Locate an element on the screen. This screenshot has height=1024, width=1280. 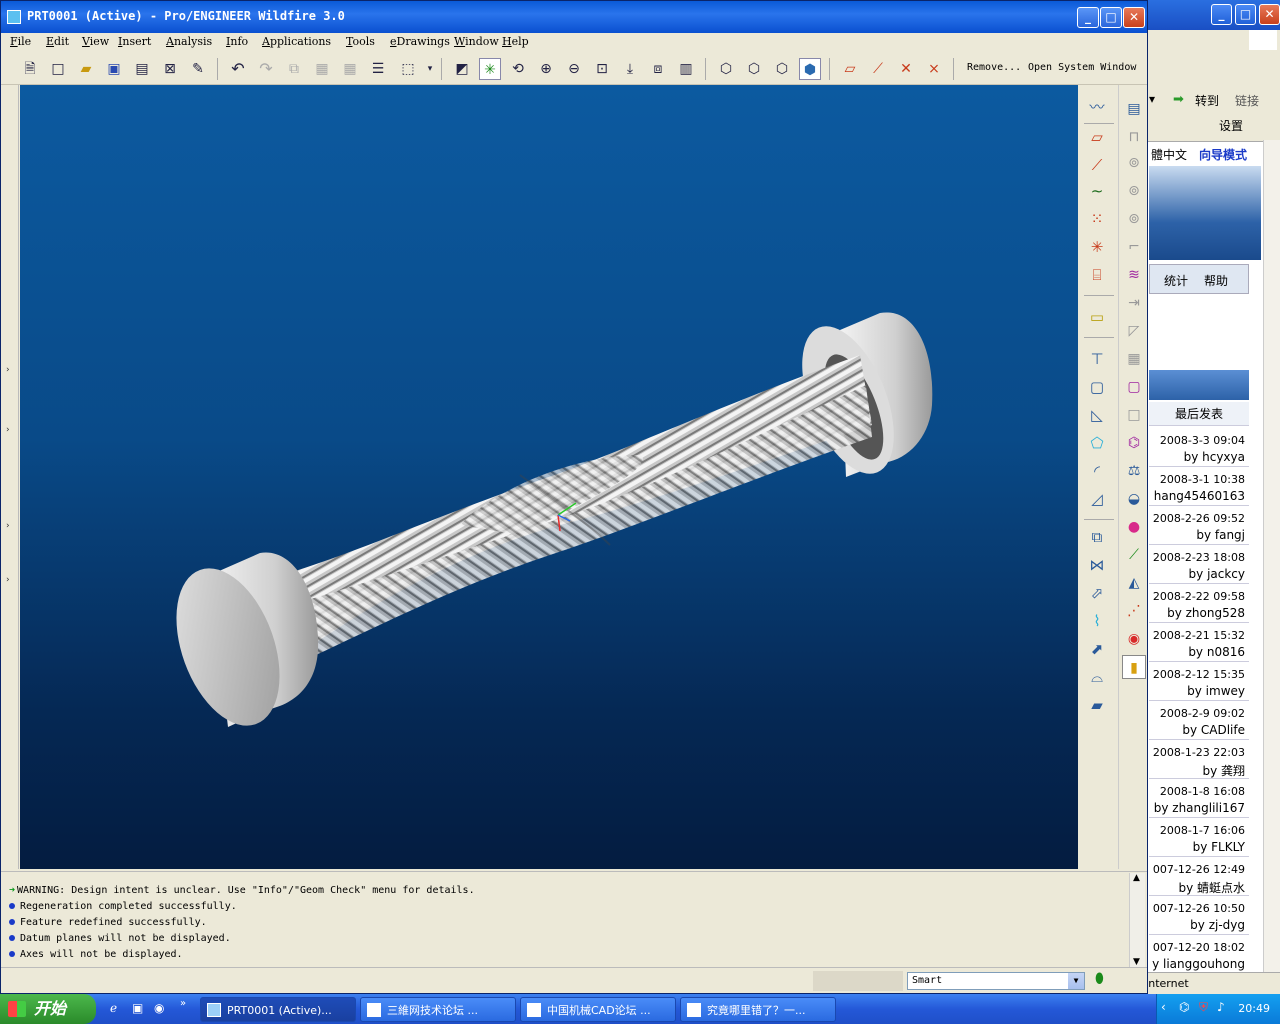
chevron-down-icon: ▾ is located at coordinates (430, 69).